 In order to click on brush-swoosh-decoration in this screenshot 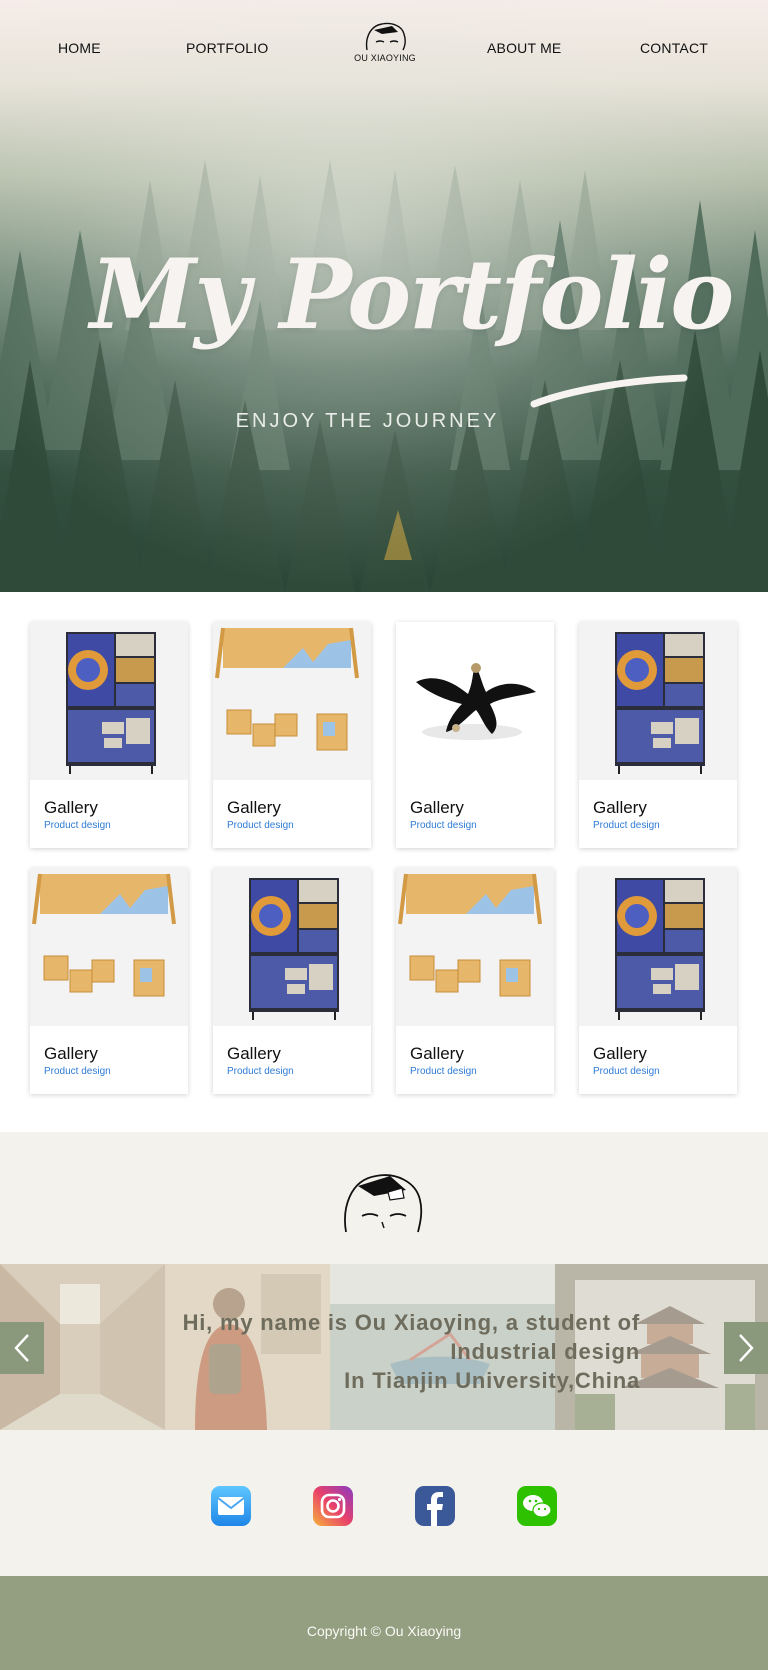, I will do `click(609, 391)`.